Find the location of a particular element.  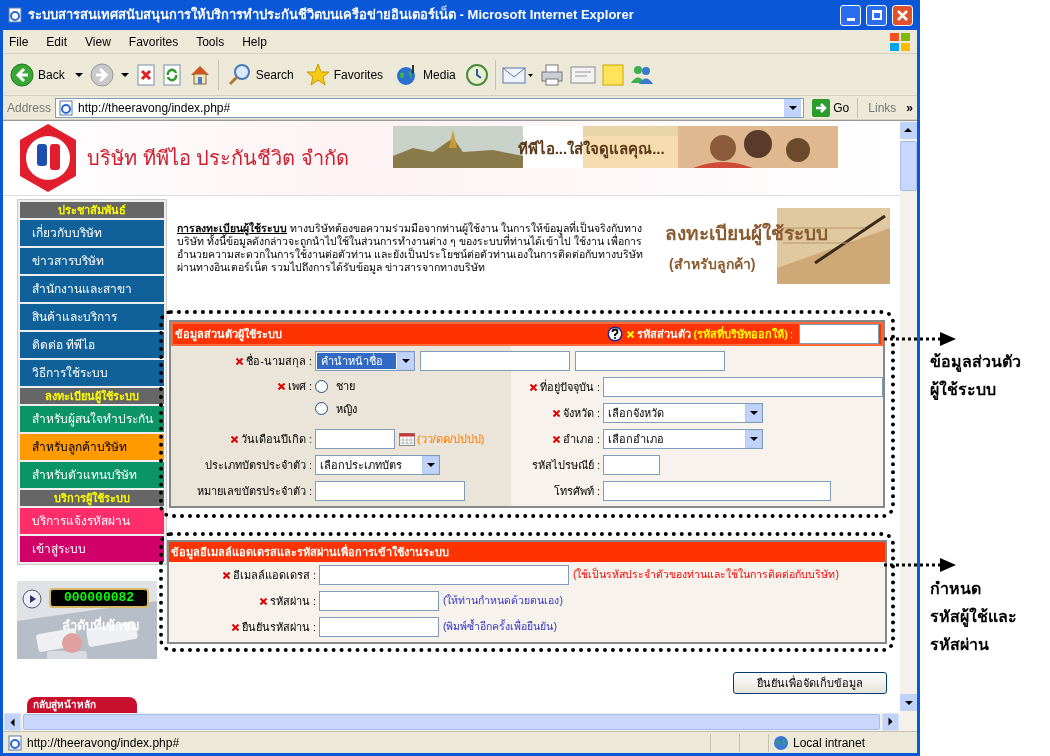

sidebar-item: ข่าวสารบริษัท is located at coordinates (92, 261).